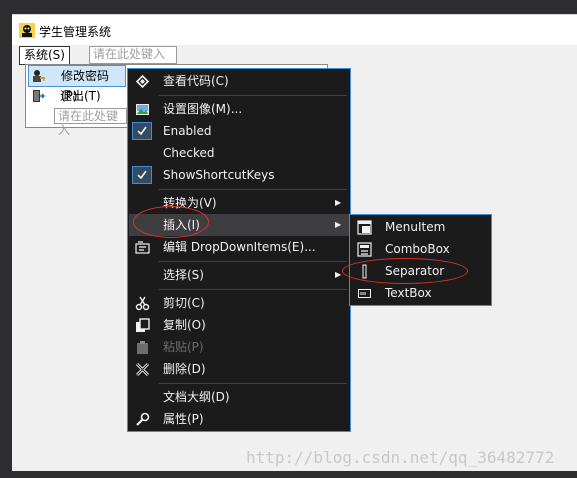  I want to click on submenu-item-label: TextBox, so click(408, 293).